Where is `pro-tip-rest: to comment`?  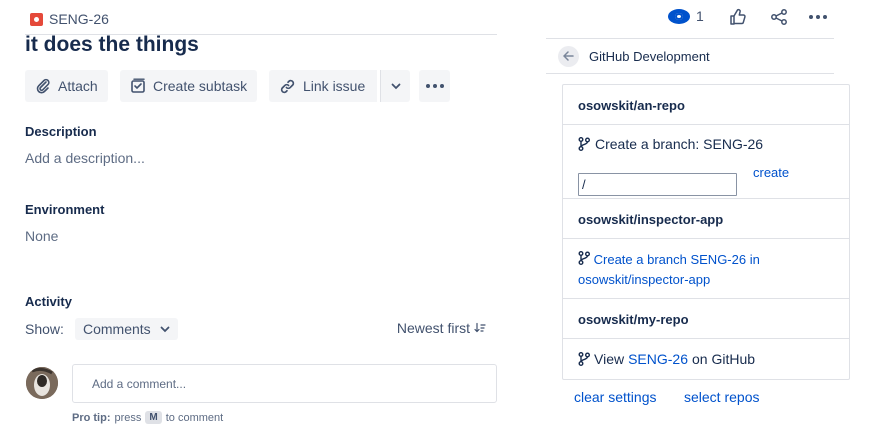
pro-tip-rest: to comment is located at coordinates (194, 417).